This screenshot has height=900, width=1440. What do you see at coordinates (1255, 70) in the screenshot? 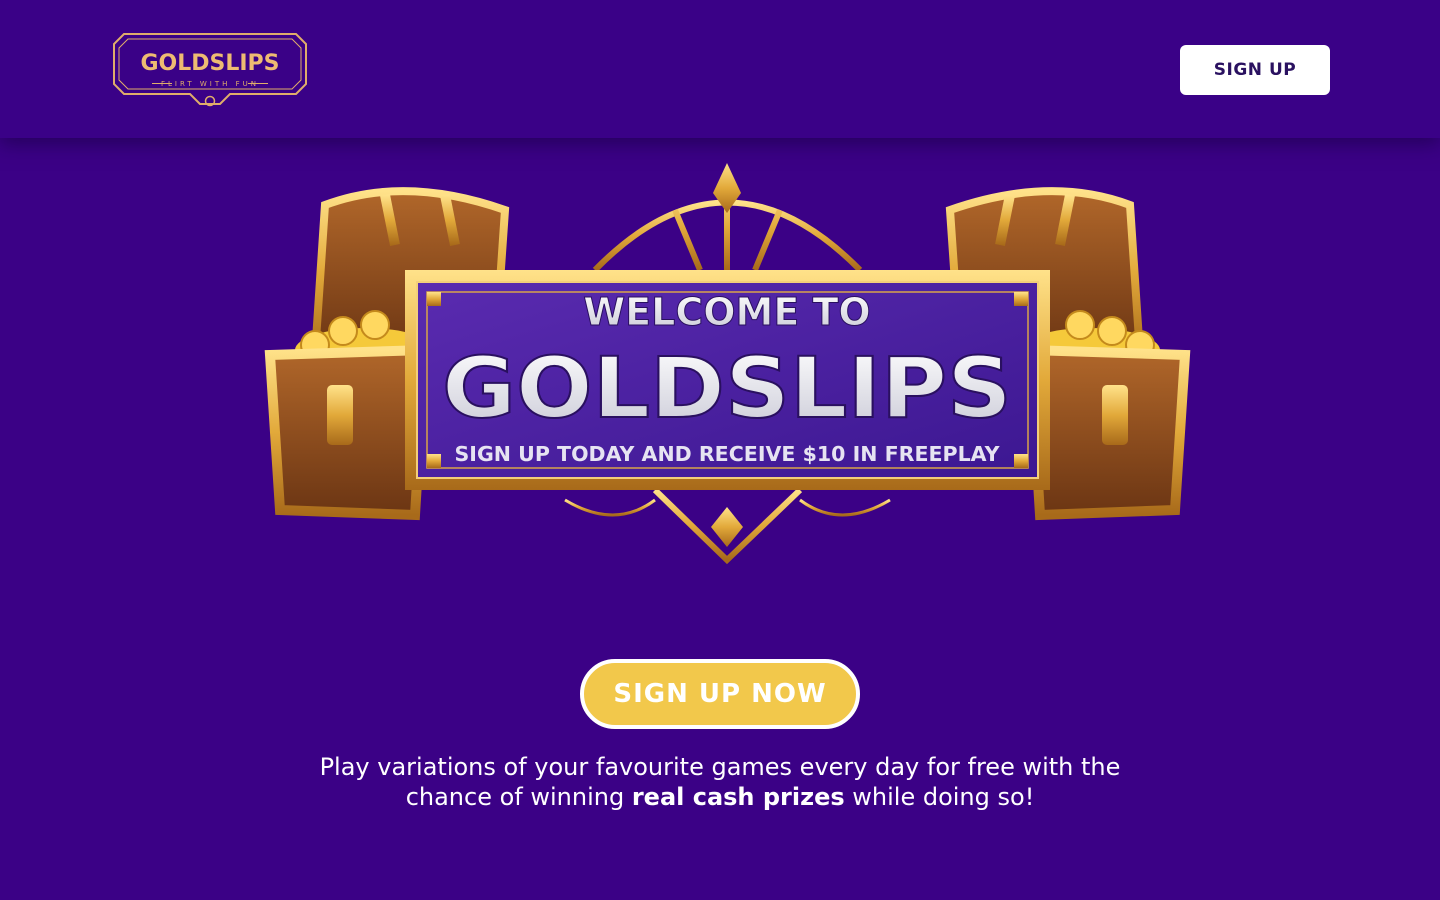
I see `header-signup-button: SIGN UP` at bounding box center [1255, 70].